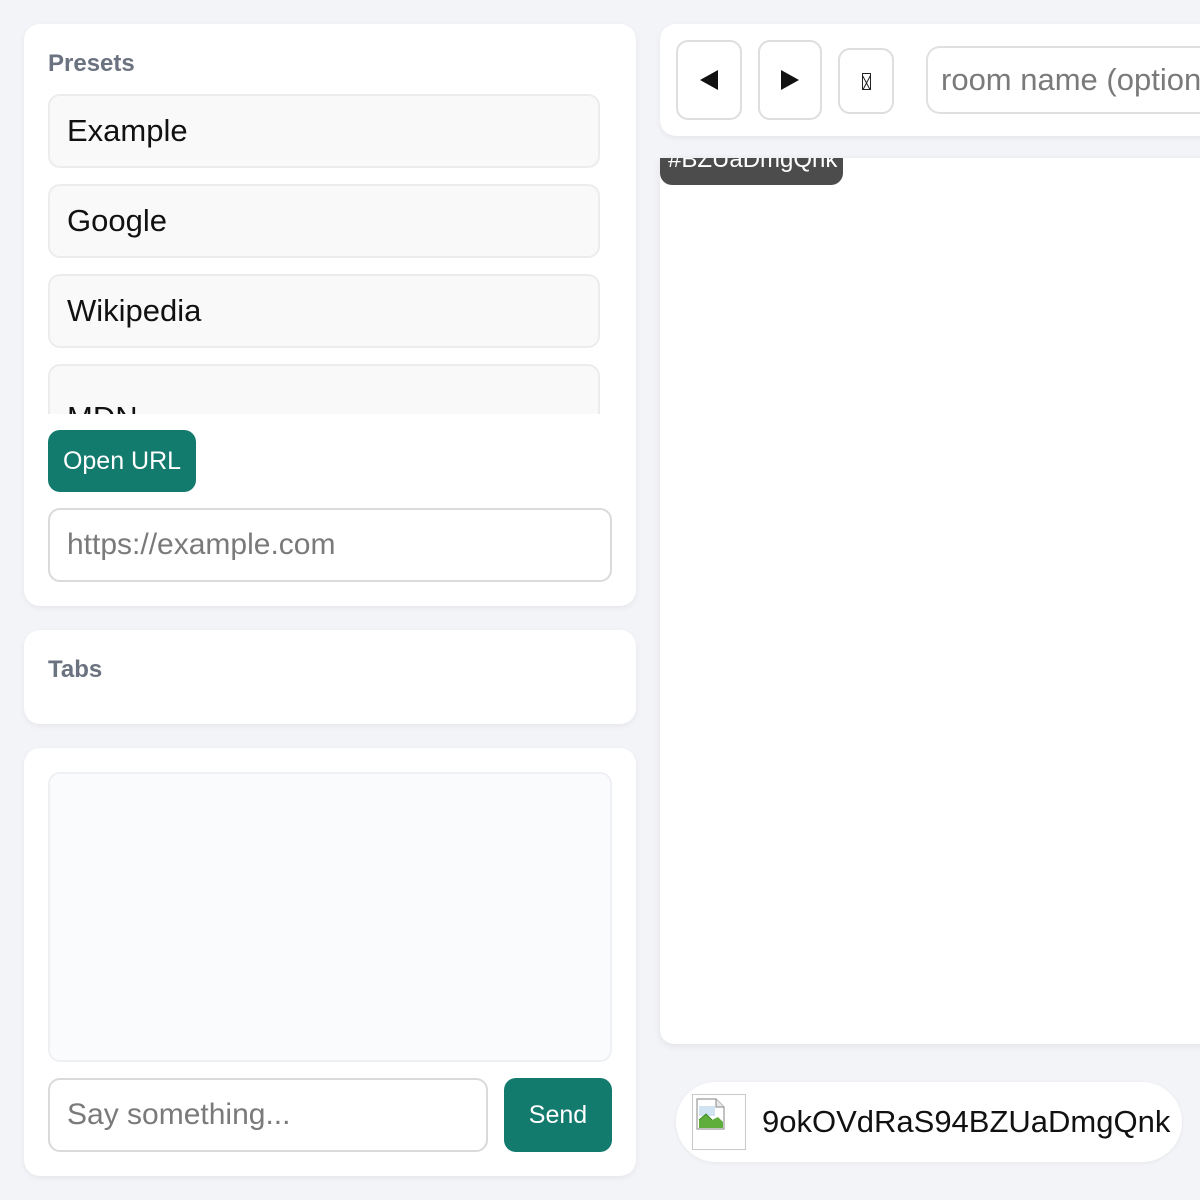 The width and height of the screenshot is (1200, 1200). I want to click on extra-toolbar-button, so click(866, 81).